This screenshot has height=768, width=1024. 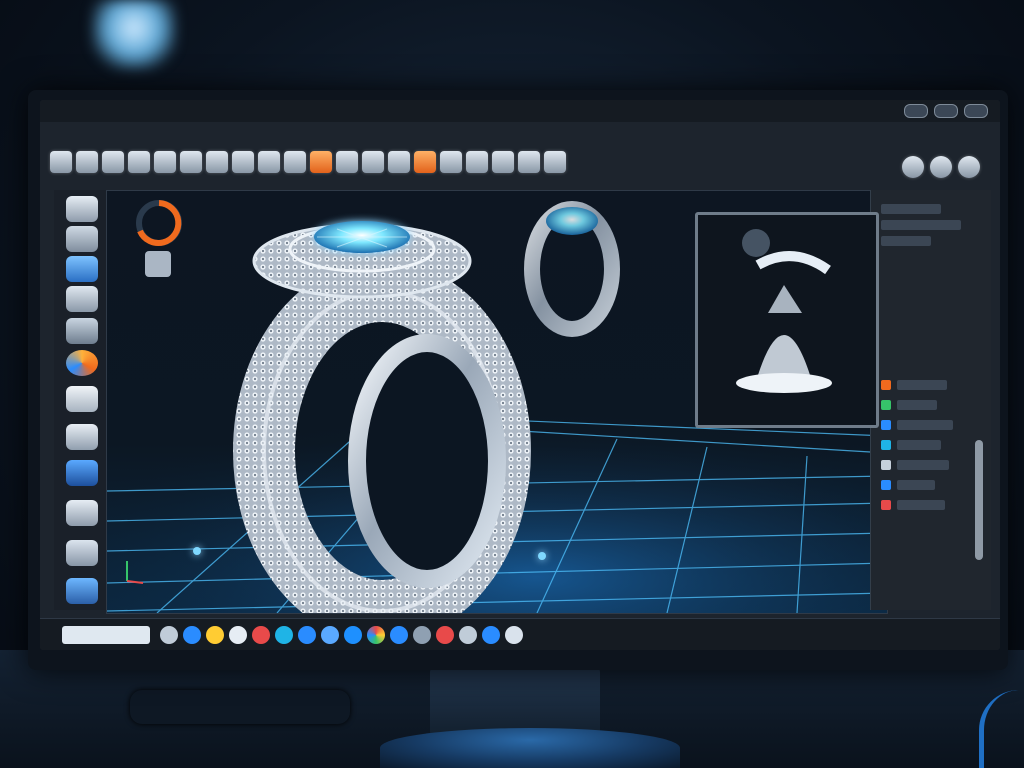 I want to click on material-swatch-green, so click(x=886, y=405).